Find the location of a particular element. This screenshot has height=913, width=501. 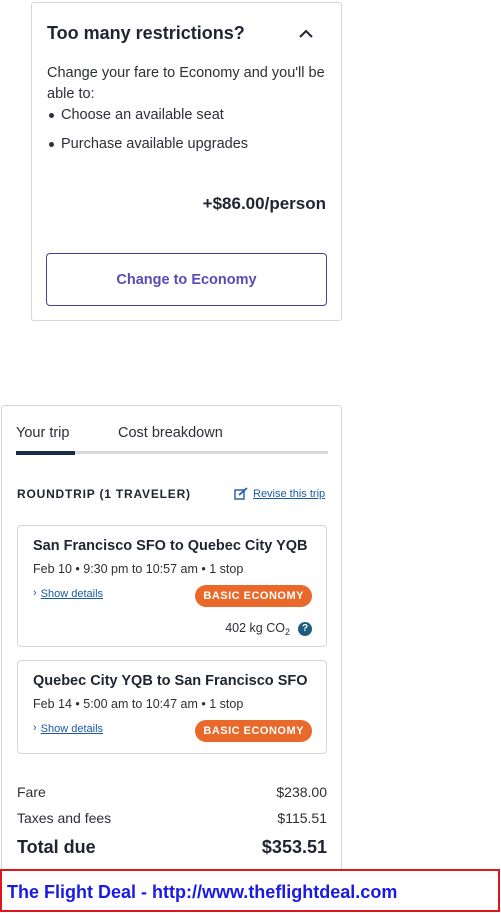

change-to-economy-button: Change to Economy is located at coordinates (186, 279).